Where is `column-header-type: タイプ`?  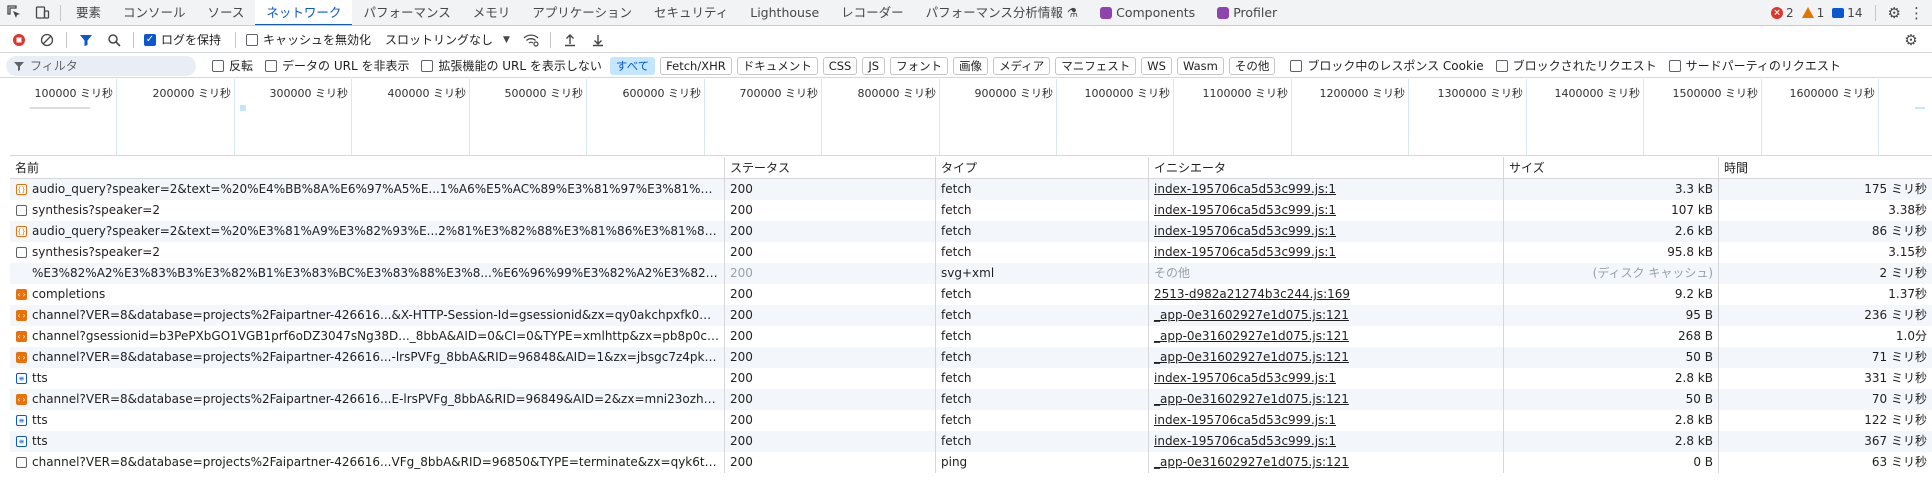
column-header-type: タイプ is located at coordinates (1042, 167).